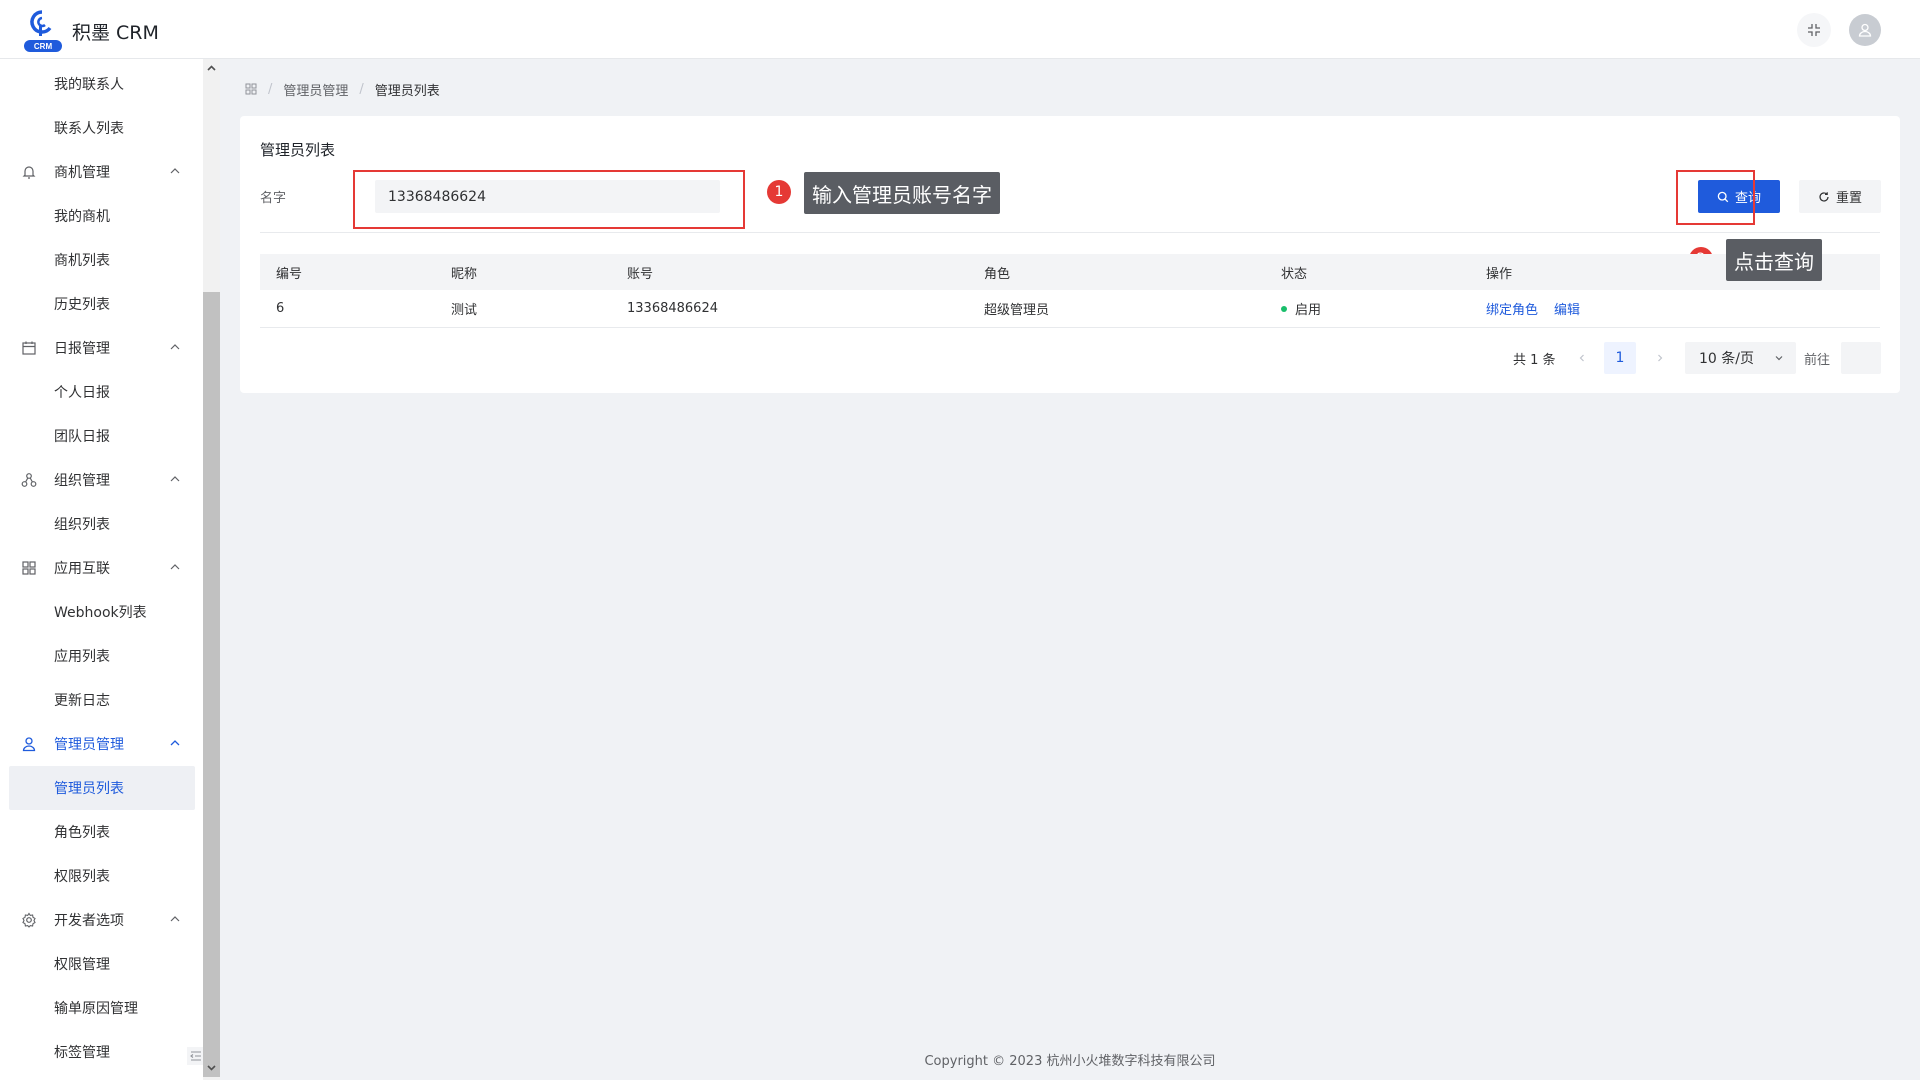 This screenshot has height=1080, width=1920. I want to click on name-filter-label: 名字, so click(273, 198).